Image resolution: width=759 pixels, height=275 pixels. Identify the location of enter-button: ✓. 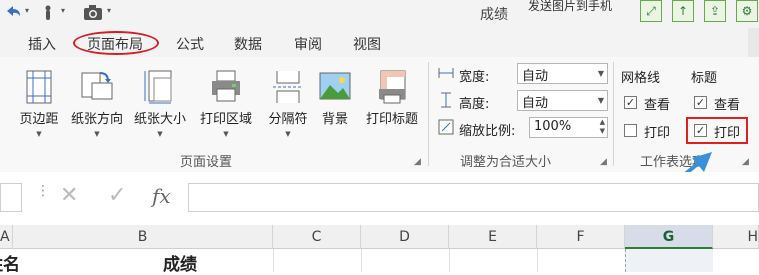
(117, 195).